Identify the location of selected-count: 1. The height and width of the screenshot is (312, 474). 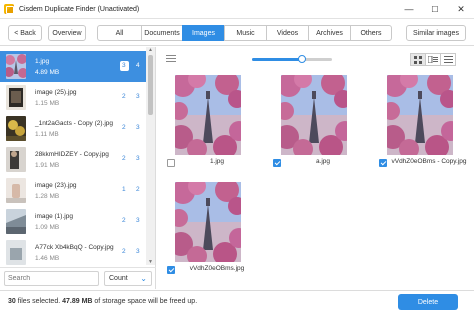
(124, 189).